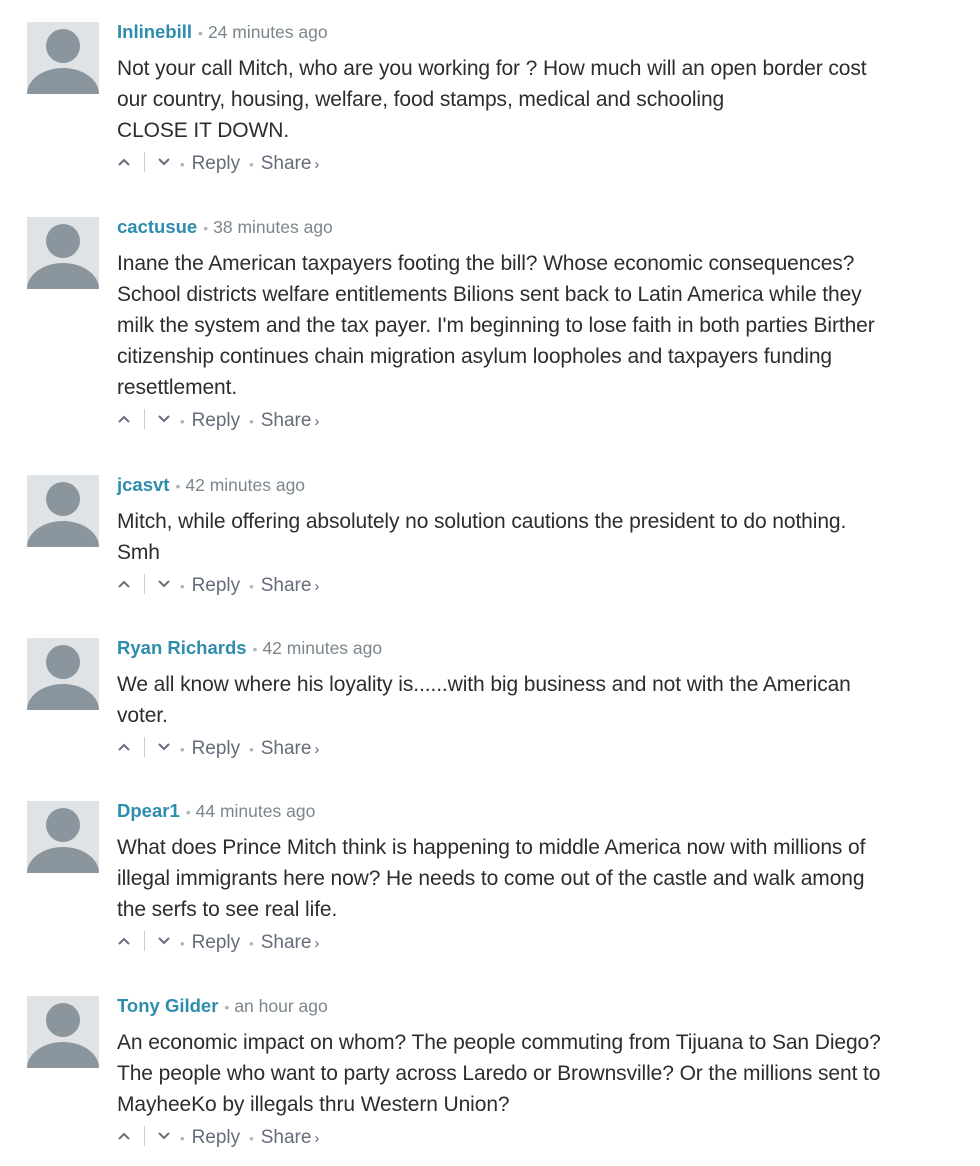  What do you see at coordinates (280, 1006) in the screenshot?
I see `comment-timestamp: an hour ago` at bounding box center [280, 1006].